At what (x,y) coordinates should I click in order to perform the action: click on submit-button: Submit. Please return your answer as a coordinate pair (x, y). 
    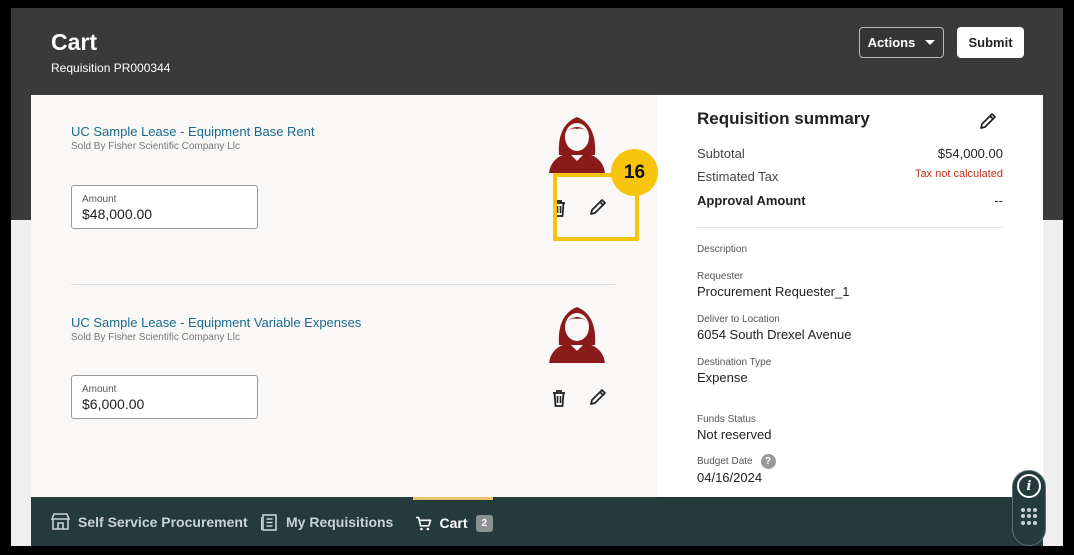
    Looking at the image, I should click on (990, 42).